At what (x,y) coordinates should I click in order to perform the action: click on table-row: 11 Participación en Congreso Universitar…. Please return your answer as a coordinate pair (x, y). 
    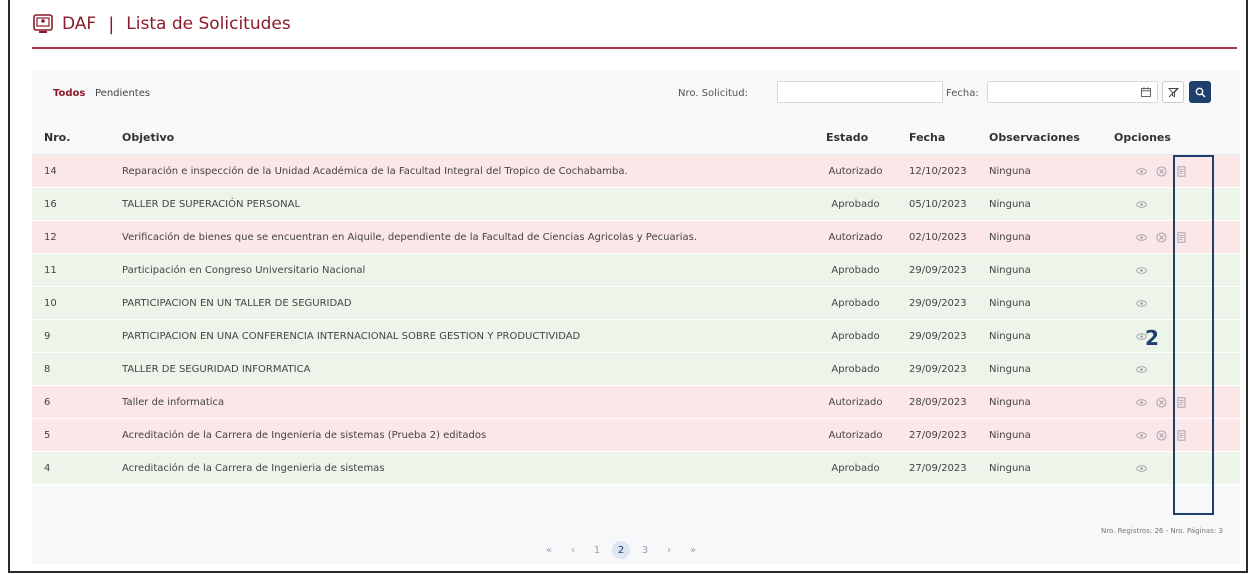
    Looking at the image, I should click on (636, 270).